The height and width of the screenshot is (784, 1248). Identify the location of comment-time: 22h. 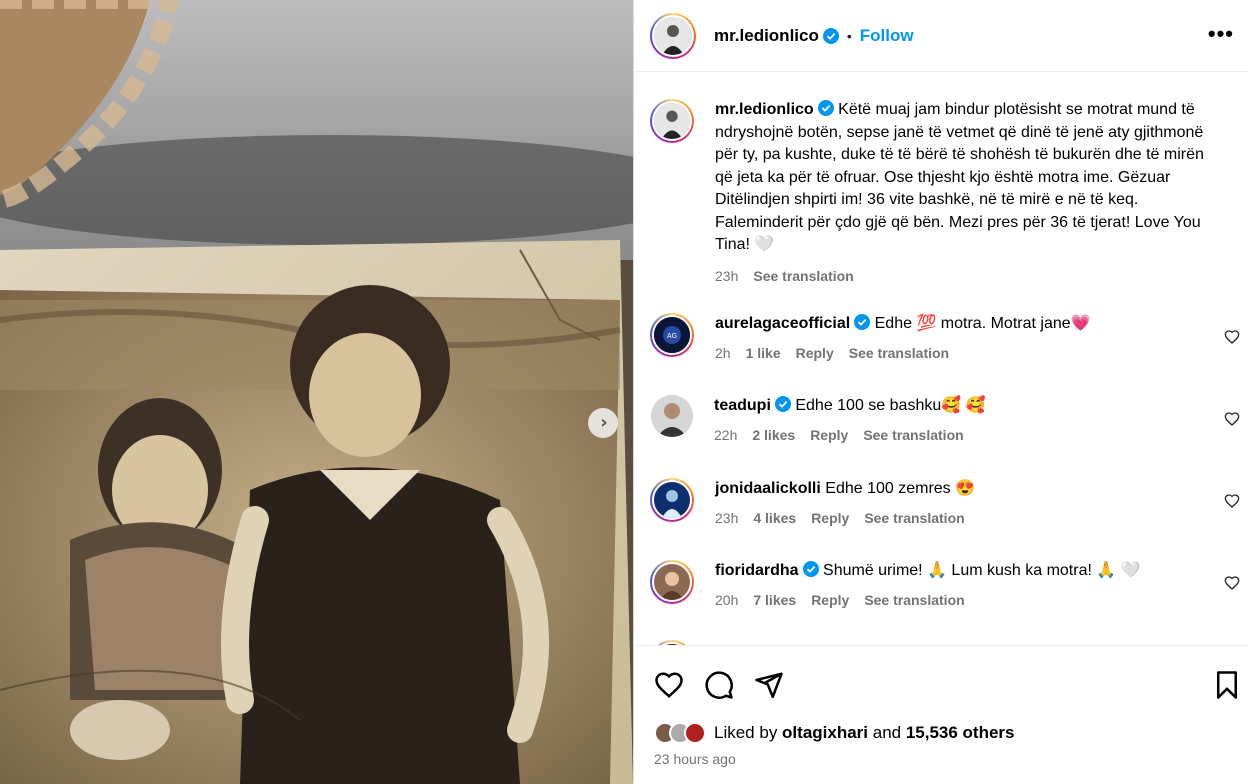
(726, 434).